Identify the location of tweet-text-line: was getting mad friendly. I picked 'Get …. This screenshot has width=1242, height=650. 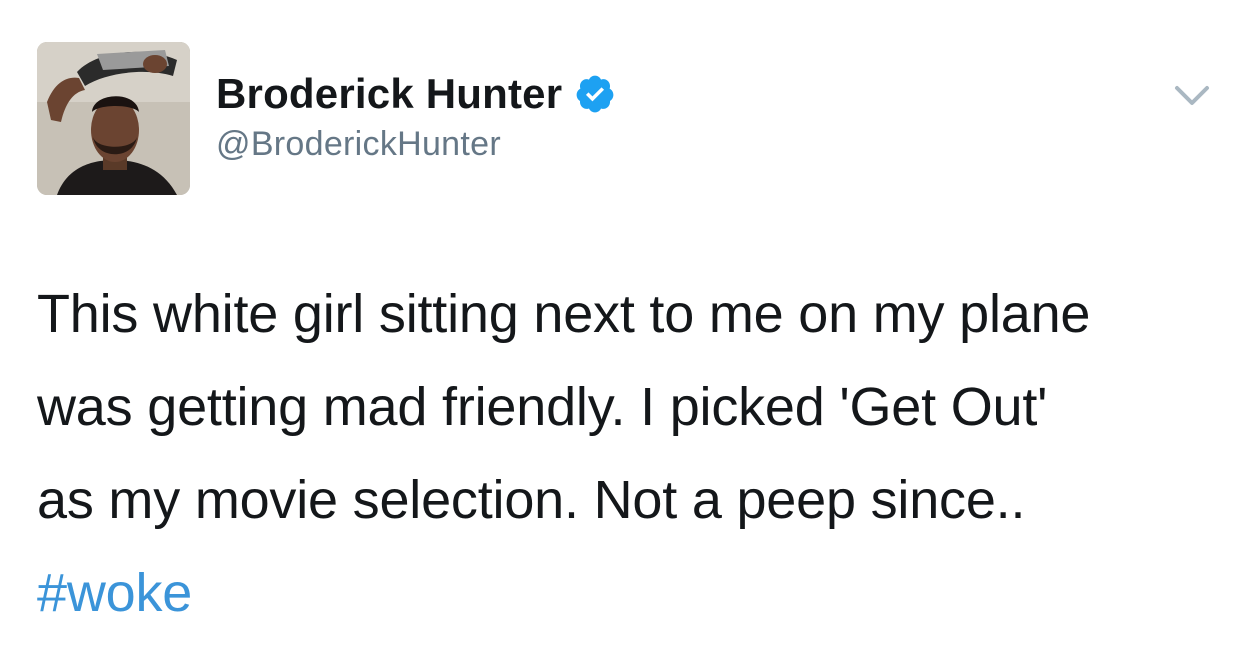
(542, 407).